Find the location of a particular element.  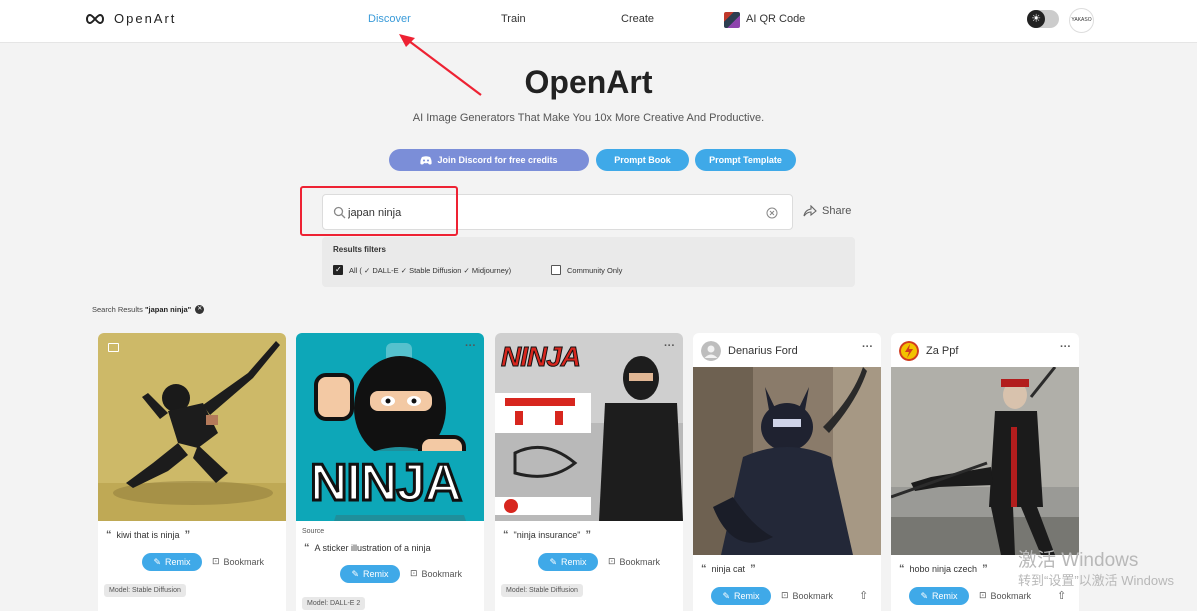

nav-create: Create is located at coordinates (637, 19).